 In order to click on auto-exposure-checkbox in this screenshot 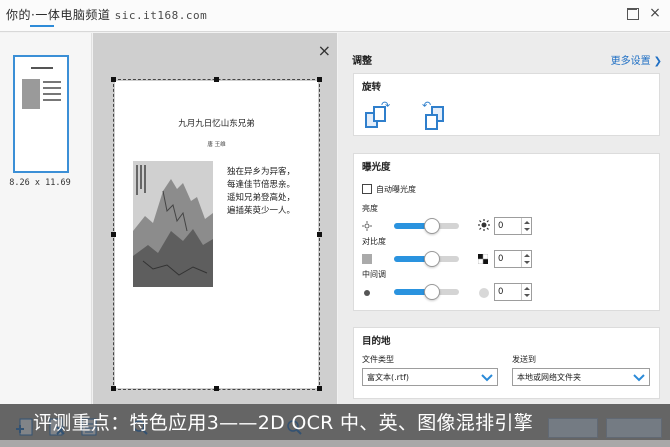, I will do `click(367, 189)`.